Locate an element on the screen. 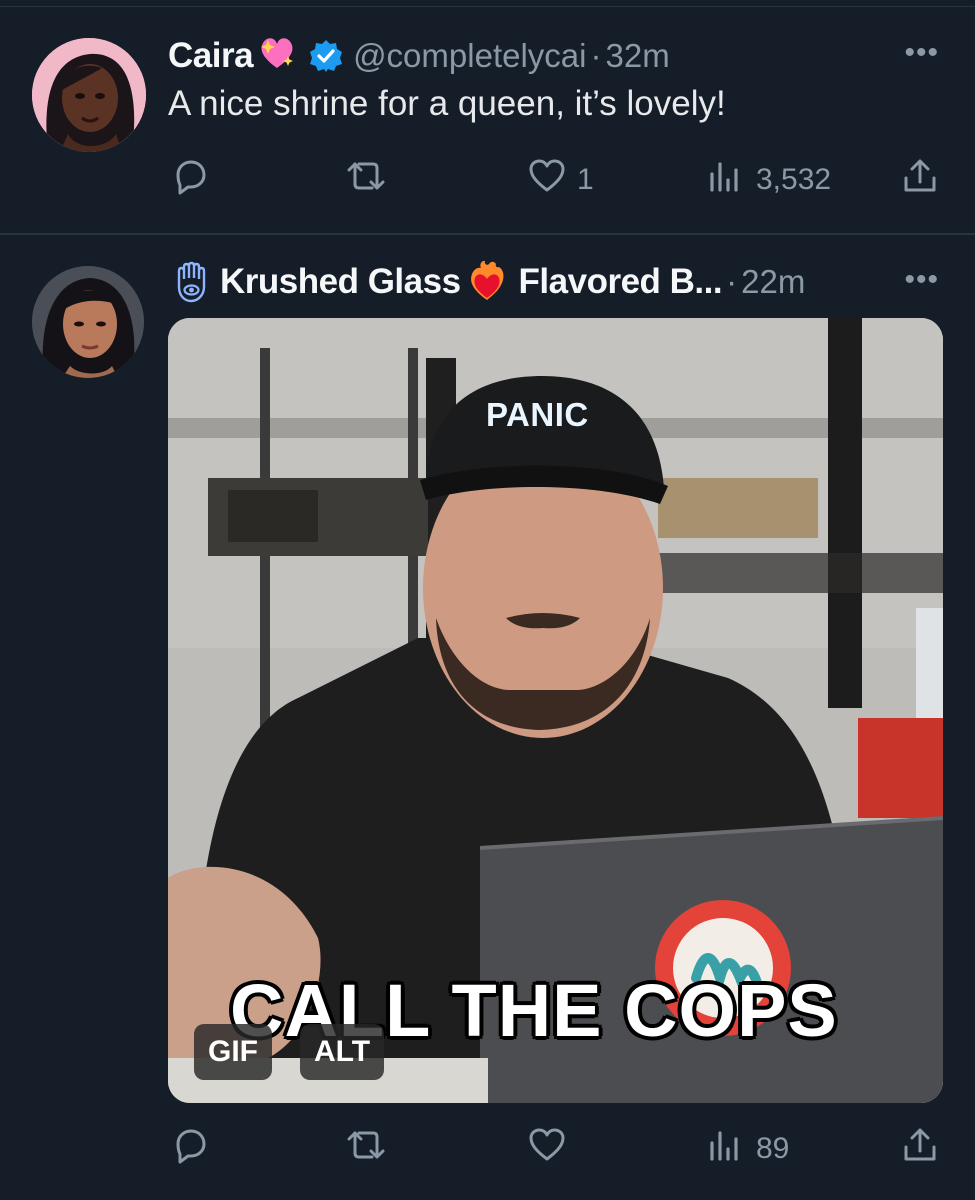 Image resolution: width=975 pixels, height=1200 pixels. views-button: 89 is located at coordinates (747, 1149).